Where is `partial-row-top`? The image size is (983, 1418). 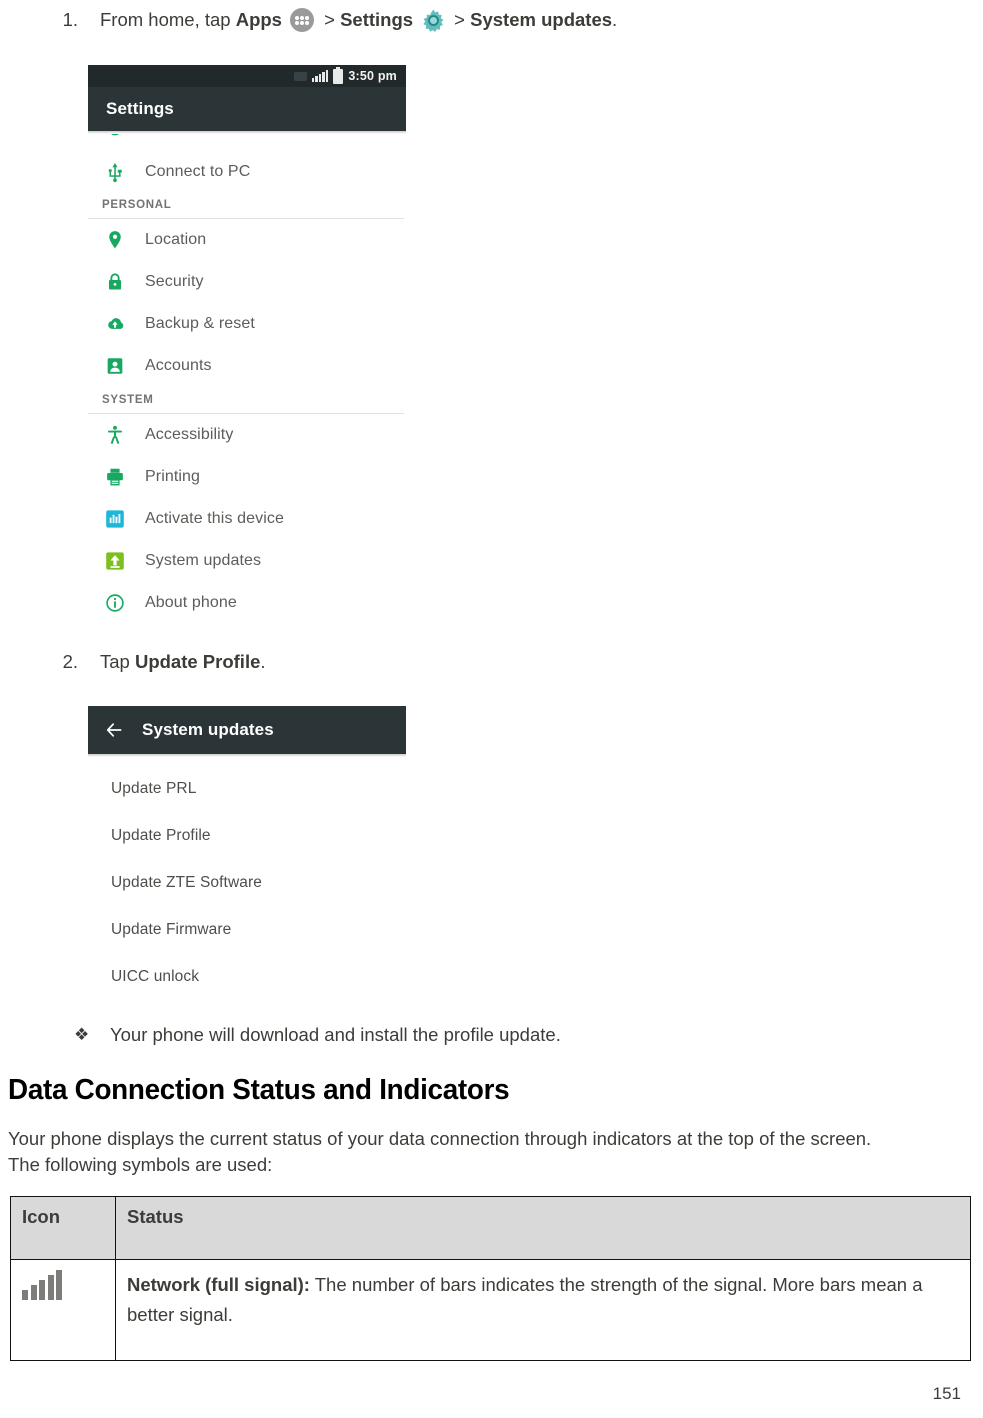 partial-row-top is located at coordinates (247, 143).